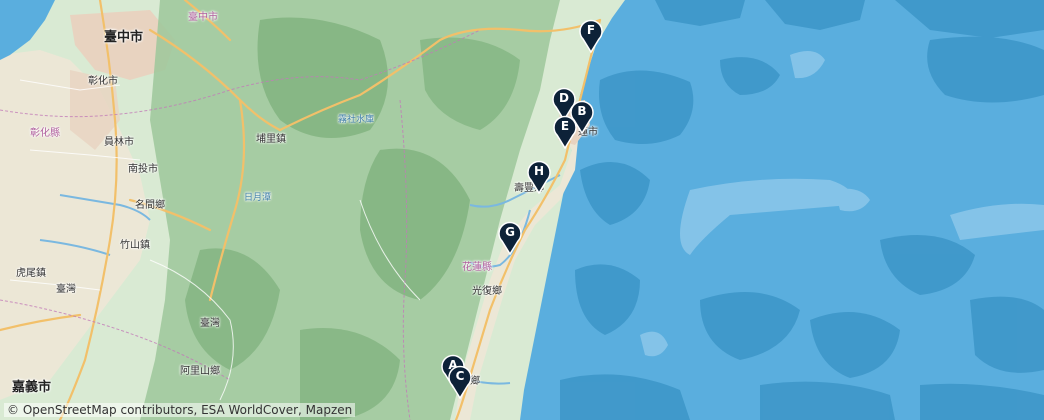 This screenshot has height=420, width=1044. What do you see at coordinates (119, 142) in the screenshot?
I see `place-label-yuanlin-city: 員林市` at bounding box center [119, 142].